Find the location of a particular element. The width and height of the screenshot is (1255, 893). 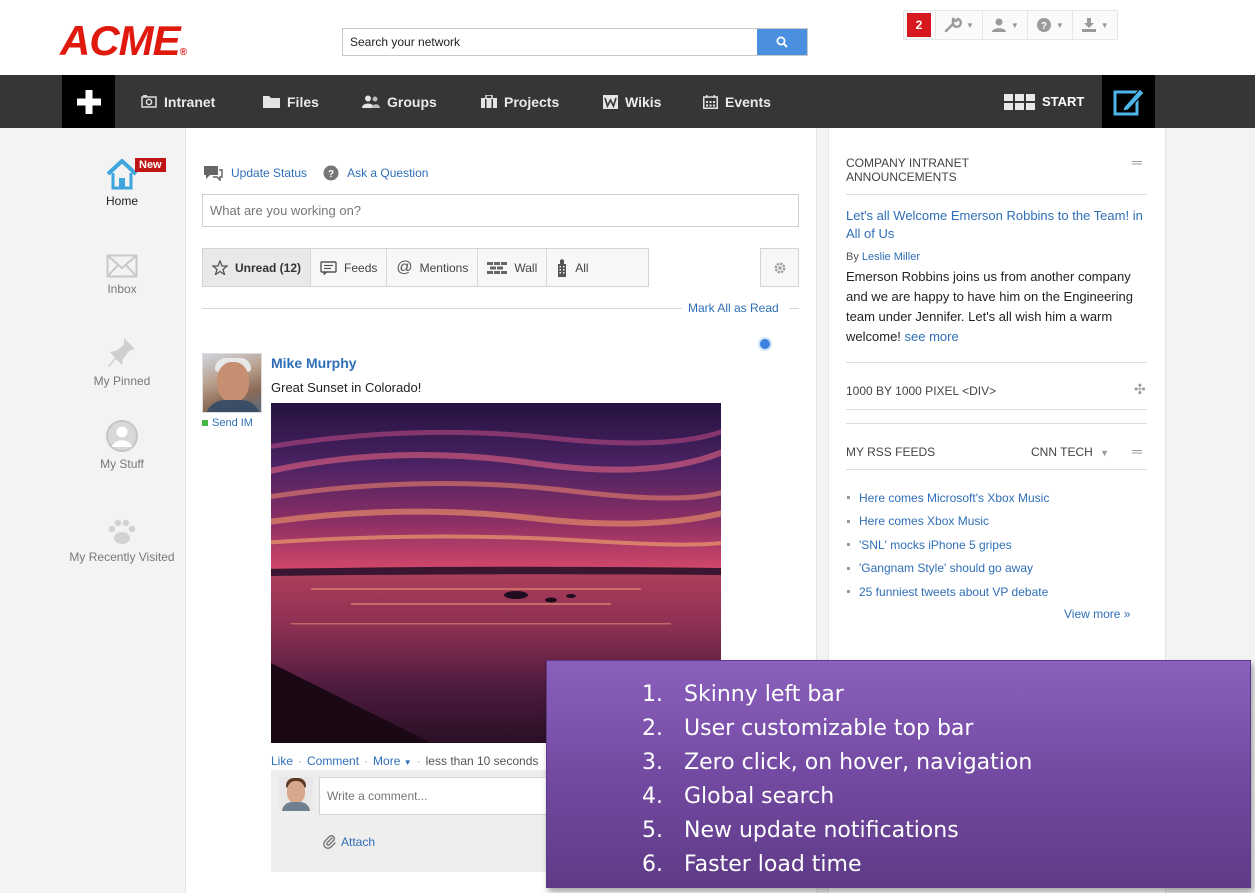

collapse-announcements-button: ═ is located at coordinates (1137, 162).